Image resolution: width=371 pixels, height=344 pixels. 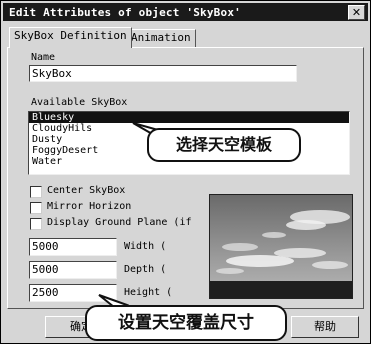 What do you see at coordinates (36, 192) in the screenshot?
I see `center-skybox-checkbox` at bounding box center [36, 192].